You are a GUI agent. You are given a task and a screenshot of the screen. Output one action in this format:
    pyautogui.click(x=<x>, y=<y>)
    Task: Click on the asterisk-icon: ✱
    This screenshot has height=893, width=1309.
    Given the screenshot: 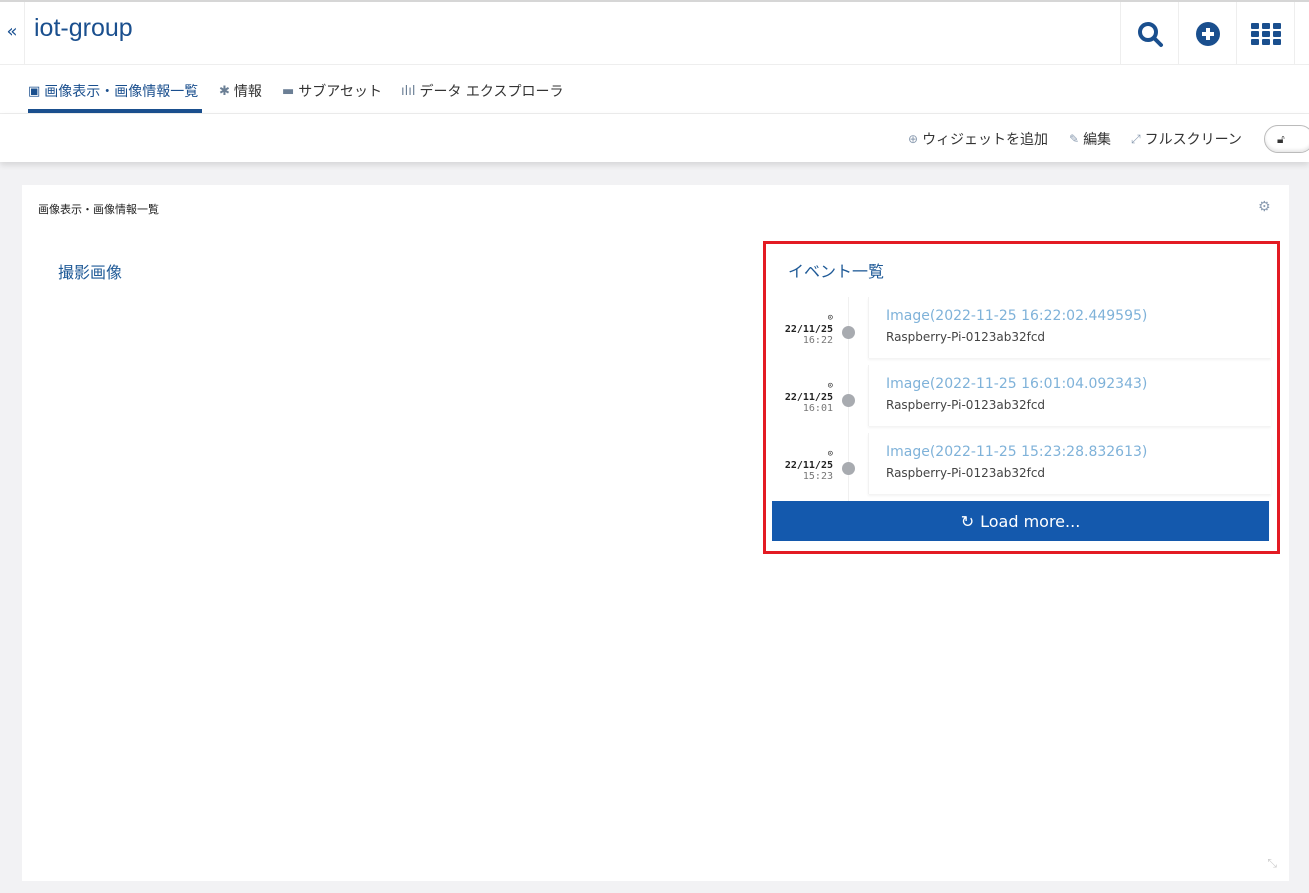 What is the action you would take?
    pyautogui.click(x=224, y=91)
    